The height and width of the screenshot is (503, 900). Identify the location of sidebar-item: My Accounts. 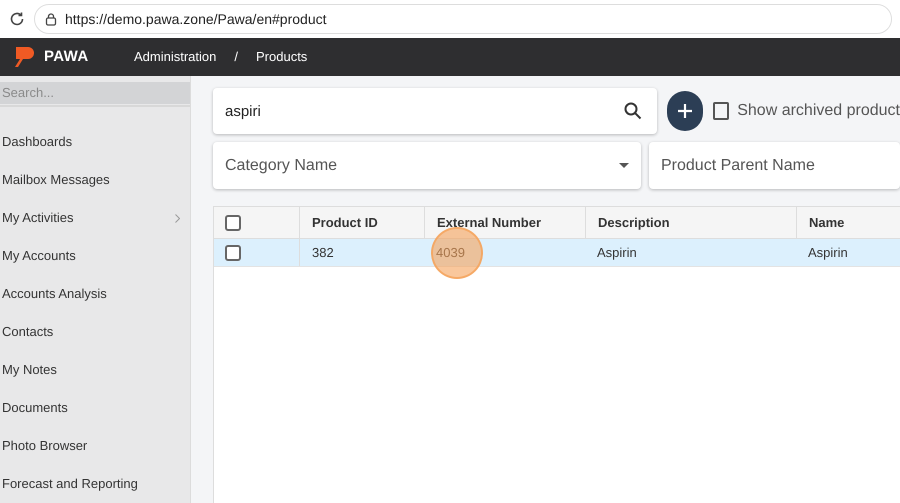
(95, 256).